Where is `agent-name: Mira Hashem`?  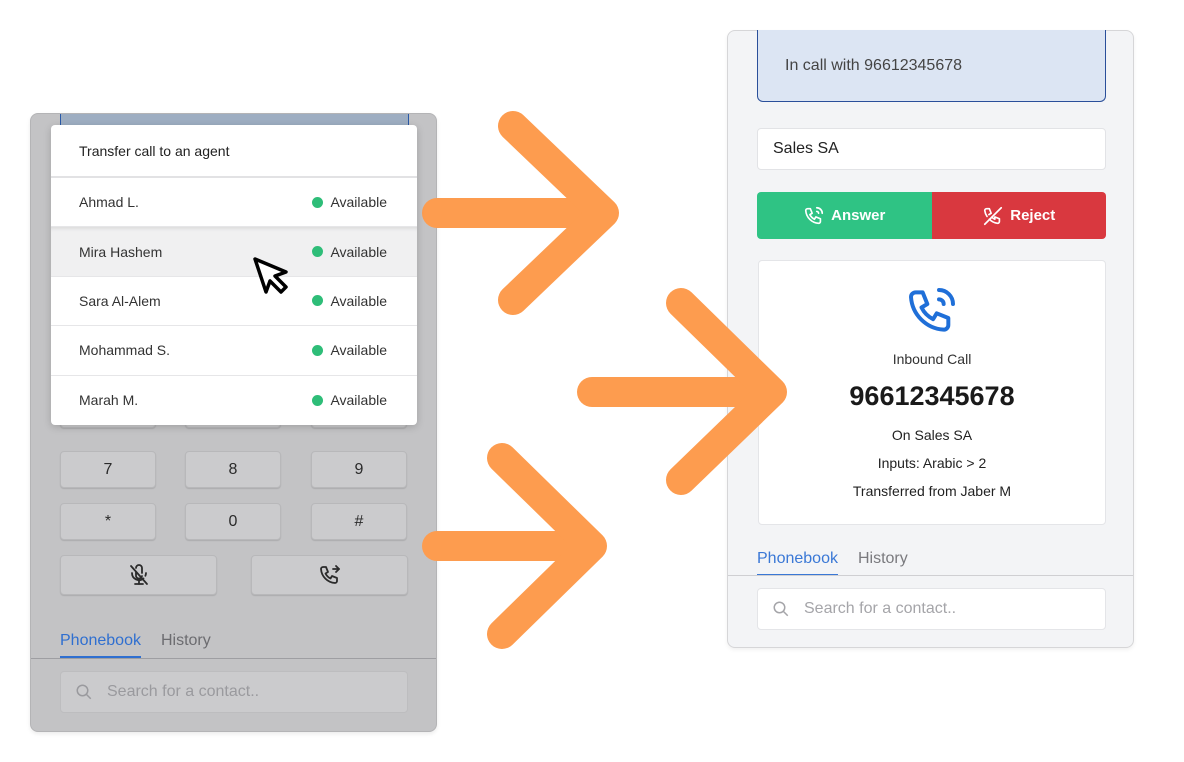
agent-name: Mira Hashem is located at coordinates (121, 251).